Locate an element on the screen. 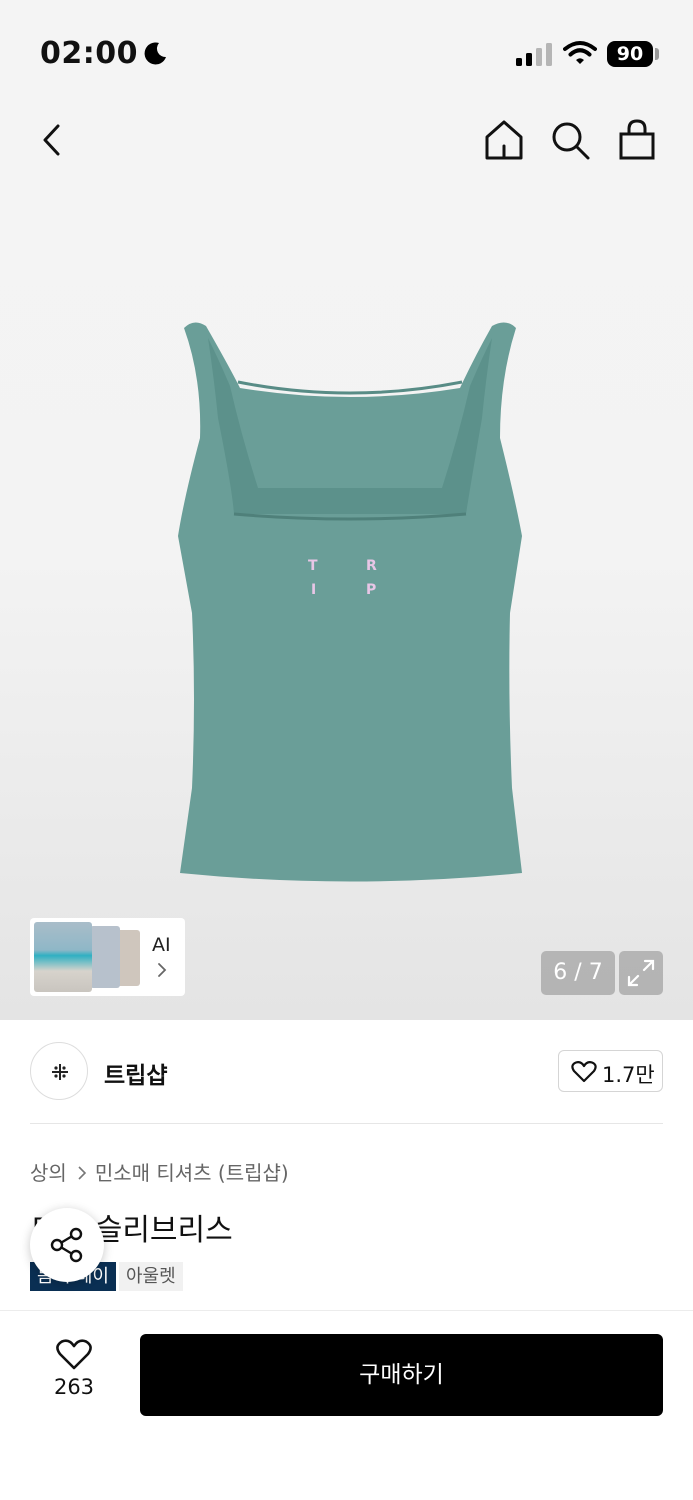 This screenshot has height=1500, width=693. battery-level: 90 is located at coordinates (630, 54).